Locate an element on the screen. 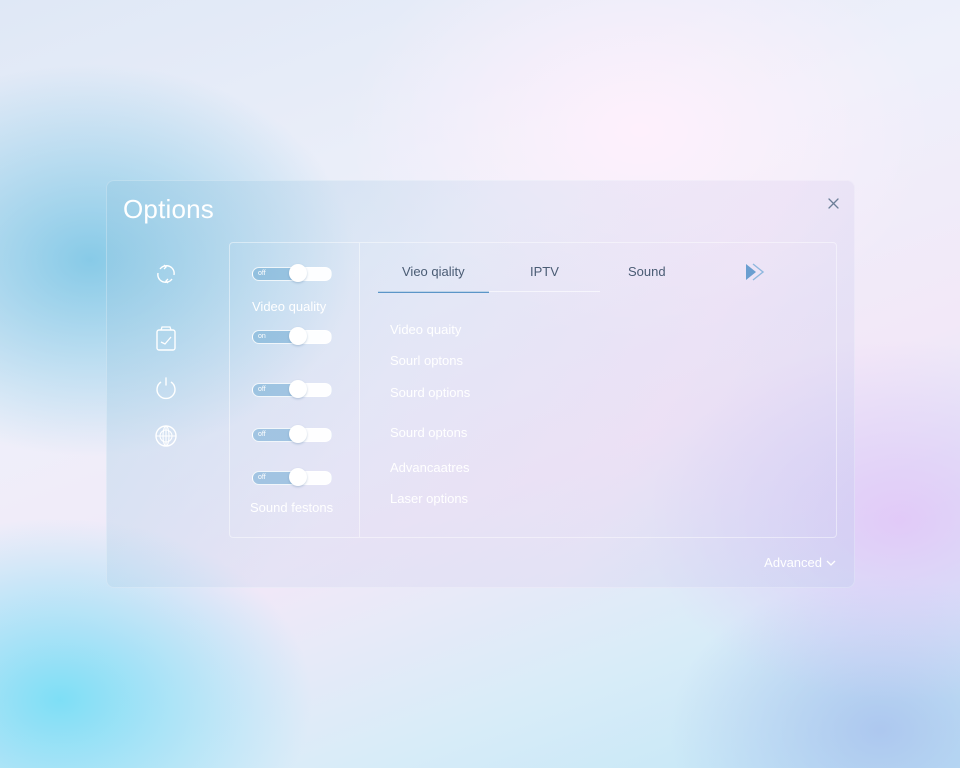 The height and width of the screenshot is (768, 960). option-item: Video quaity is located at coordinates (425, 329).